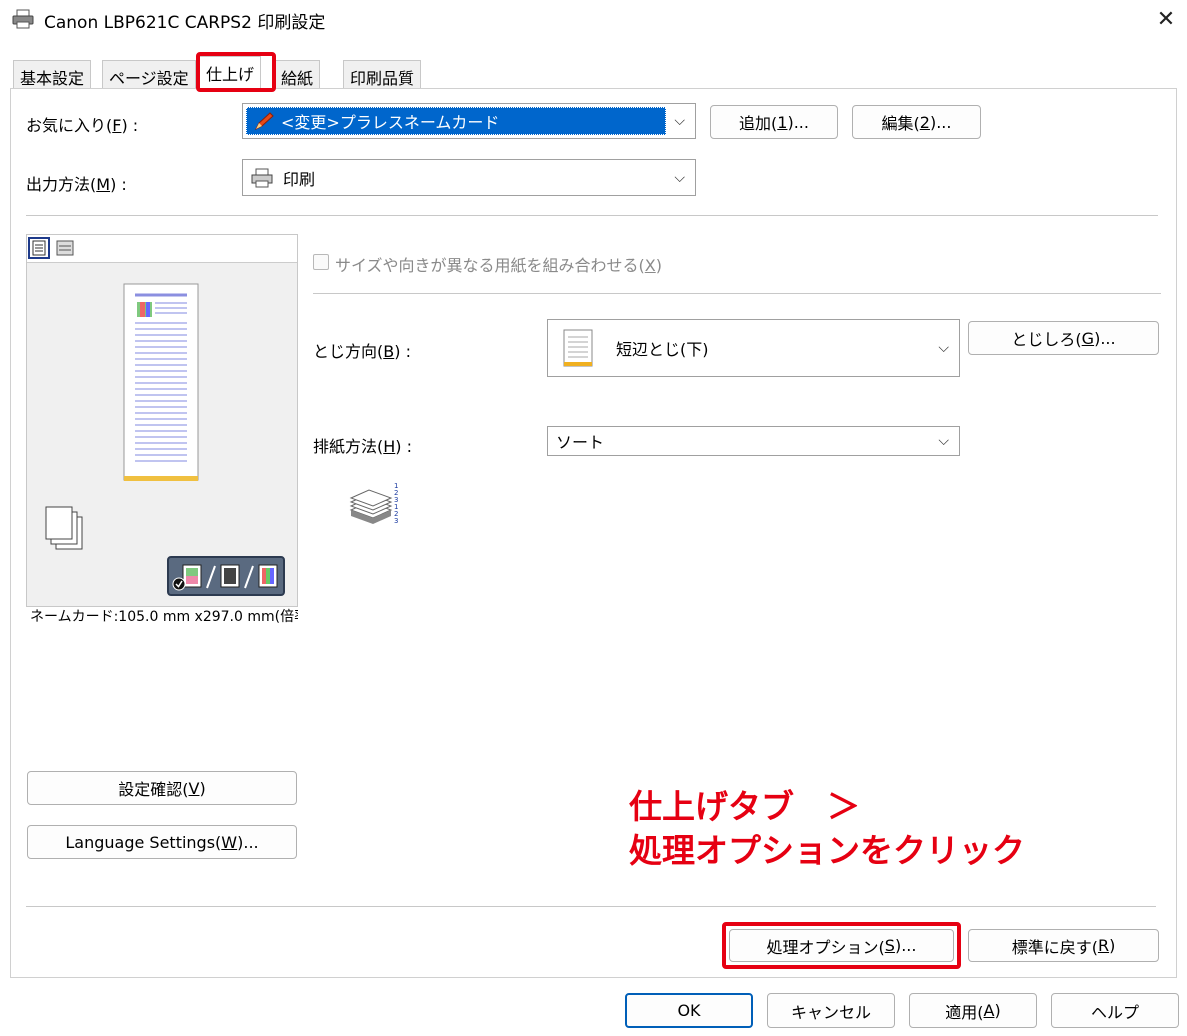  I want to click on title-bar: Canon LBP621C CARPS2 印刷設定 ✕, so click(593, 20).